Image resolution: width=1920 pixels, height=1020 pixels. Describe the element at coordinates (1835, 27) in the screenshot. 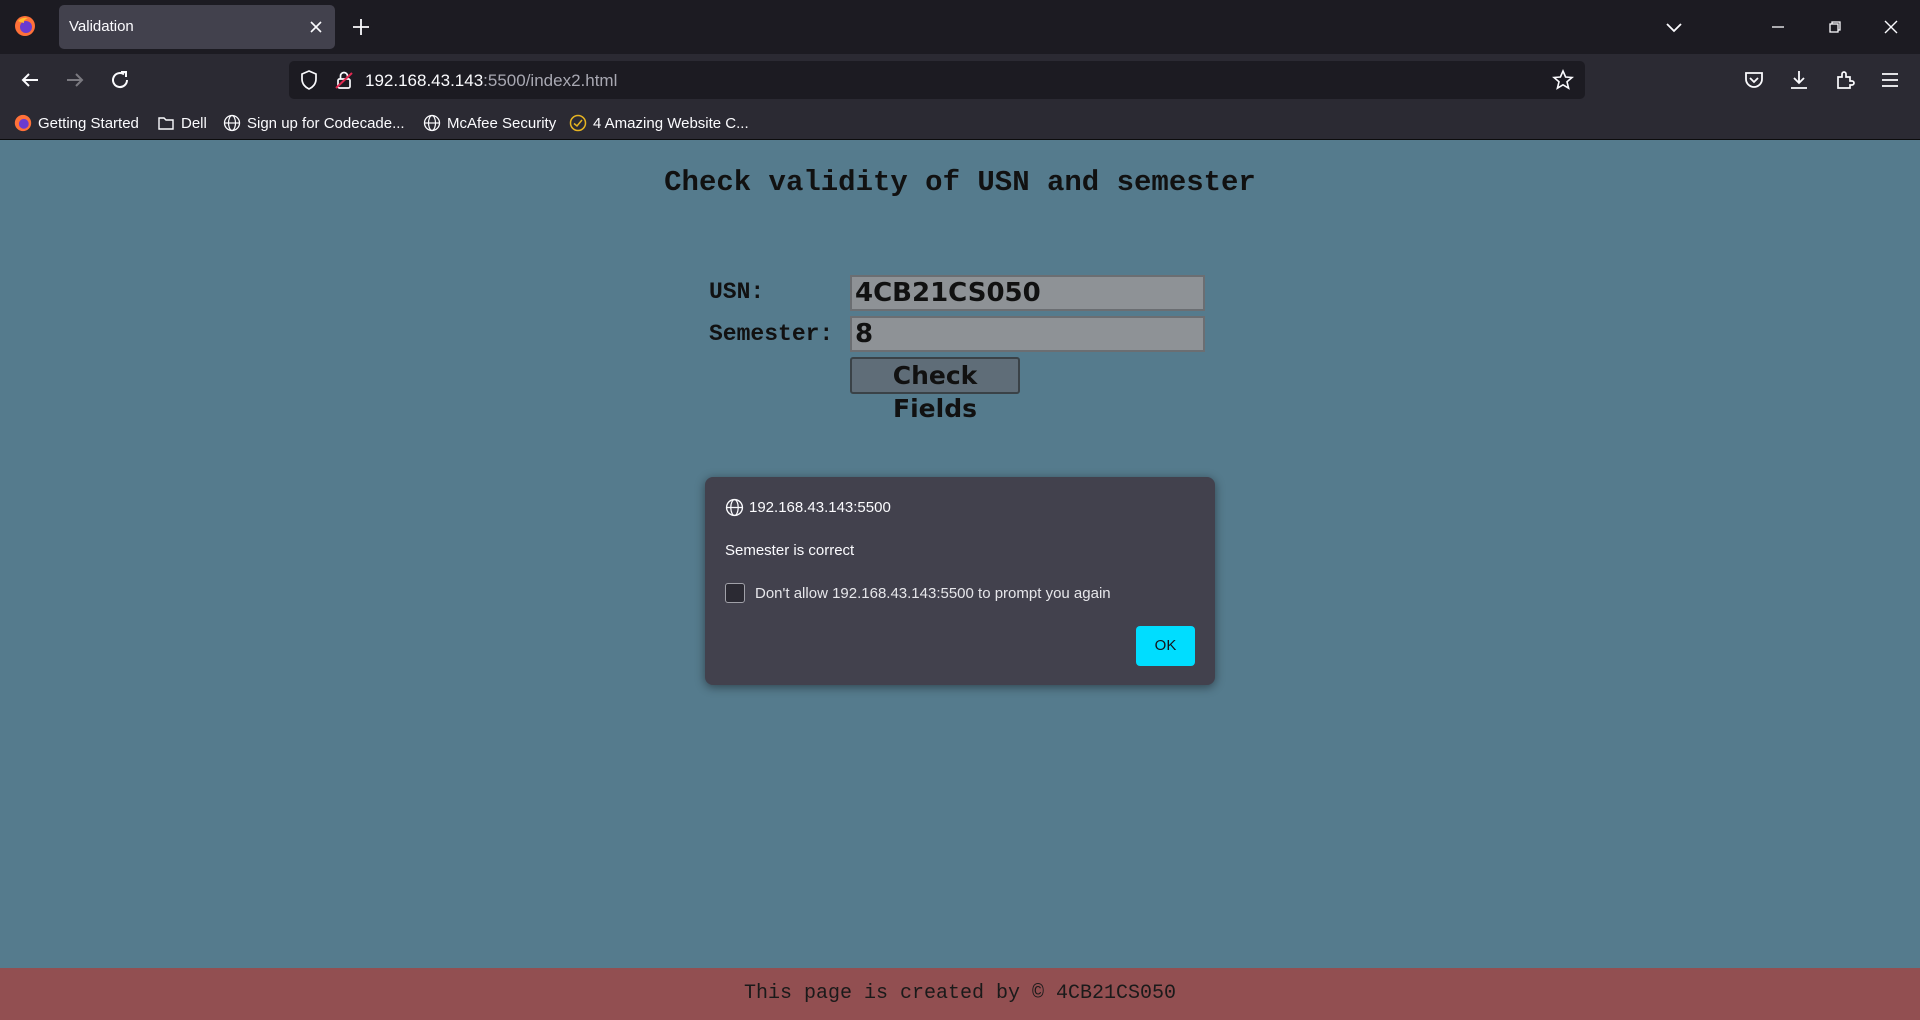

I see `restore-icon` at that location.